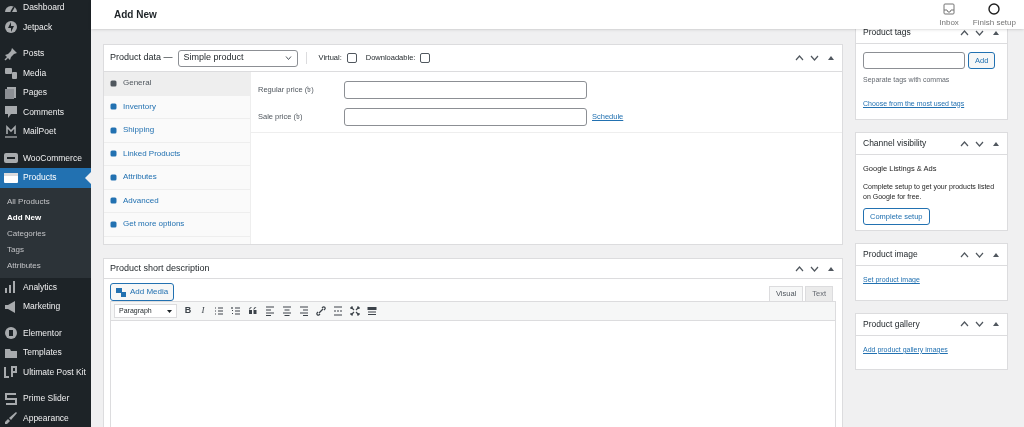 This screenshot has width=1024, height=427. What do you see at coordinates (45, 217) in the screenshot?
I see `submenu-item: Add New` at bounding box center [45, 217].